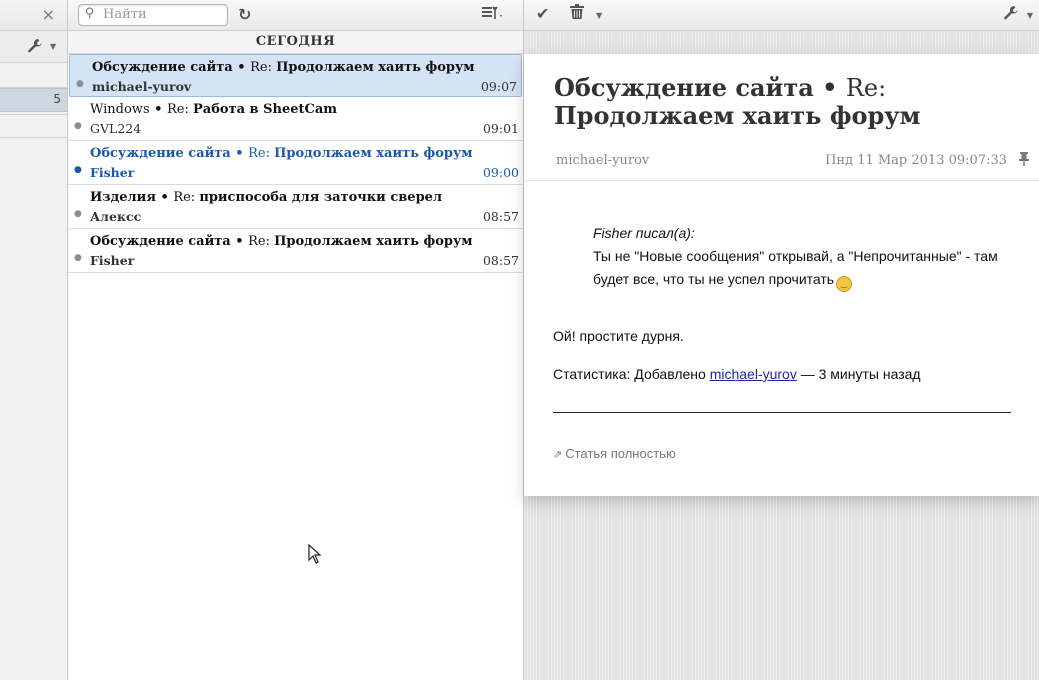 The height and width of the screenshot is (680, 1039). I want to click on day-group-header: СЕГОДНЯ, so click(295, 42).